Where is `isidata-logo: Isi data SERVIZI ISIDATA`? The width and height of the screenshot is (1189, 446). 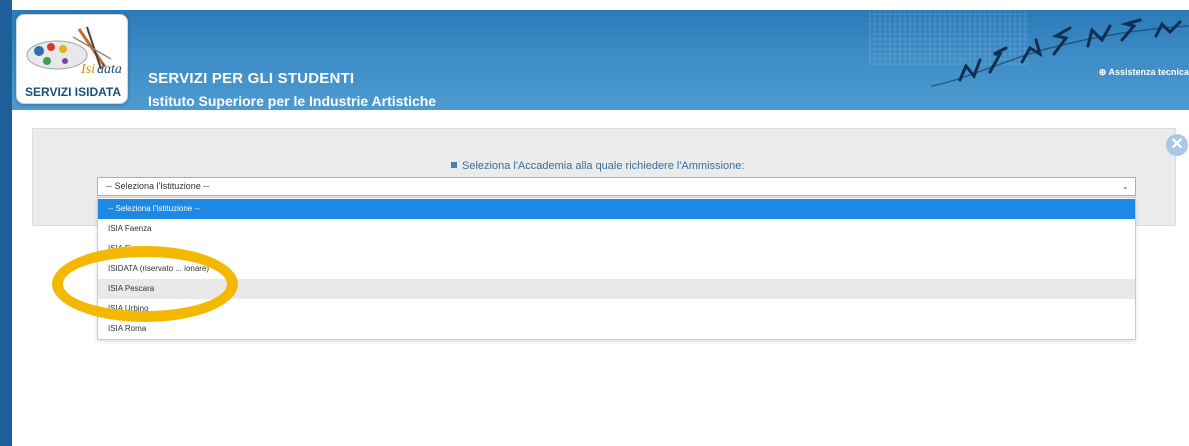 isidata-logo: Isi data SERVIZI ISIDATA is located at coordinates (72, 59).